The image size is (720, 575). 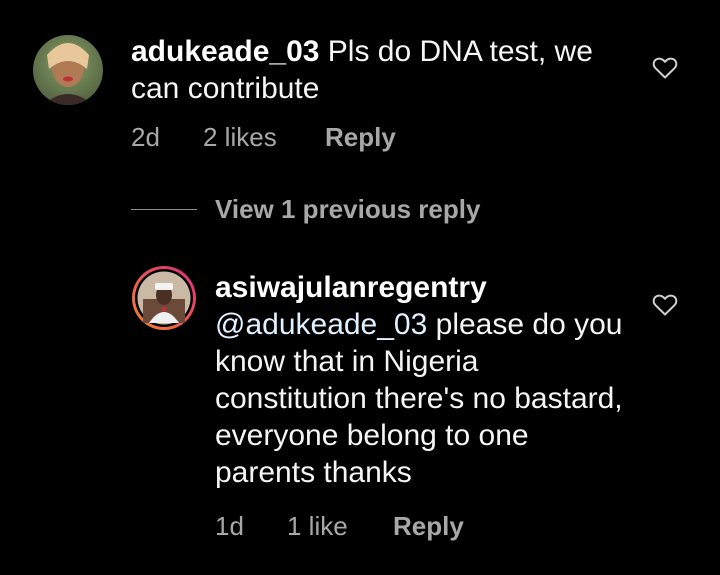 I want to click on comment-time: 2d, so click(x=145, y=137).